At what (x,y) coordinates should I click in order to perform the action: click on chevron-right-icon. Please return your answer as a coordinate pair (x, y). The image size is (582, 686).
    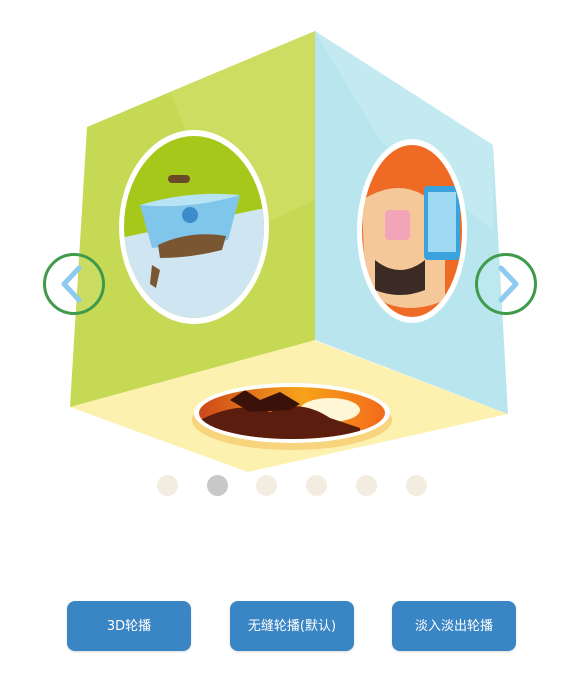
    Looking at the image, I should click on (508, 284).